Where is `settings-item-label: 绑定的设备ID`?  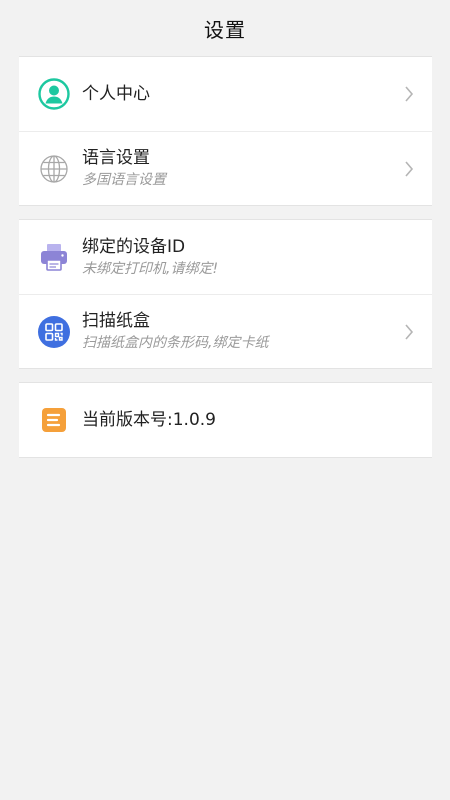
settings-item-label: 绑定的设备ID is located at coordinates (134, 246).